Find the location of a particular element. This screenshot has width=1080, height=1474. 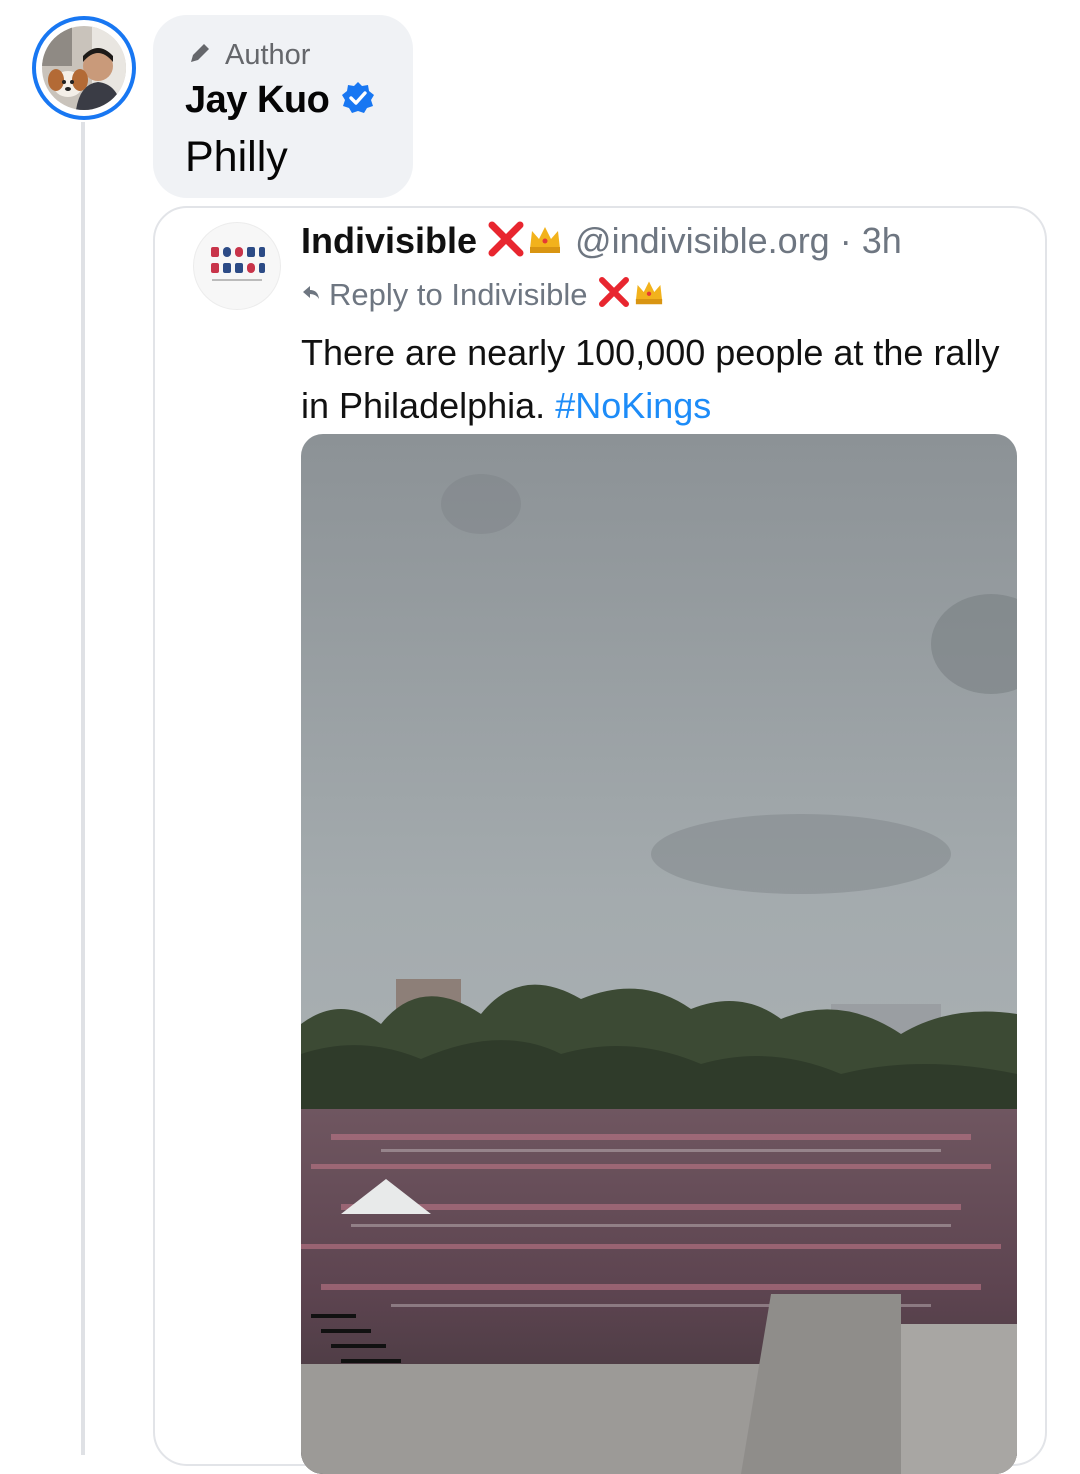

red-x-icon-small is located at coordinates (614, 294).